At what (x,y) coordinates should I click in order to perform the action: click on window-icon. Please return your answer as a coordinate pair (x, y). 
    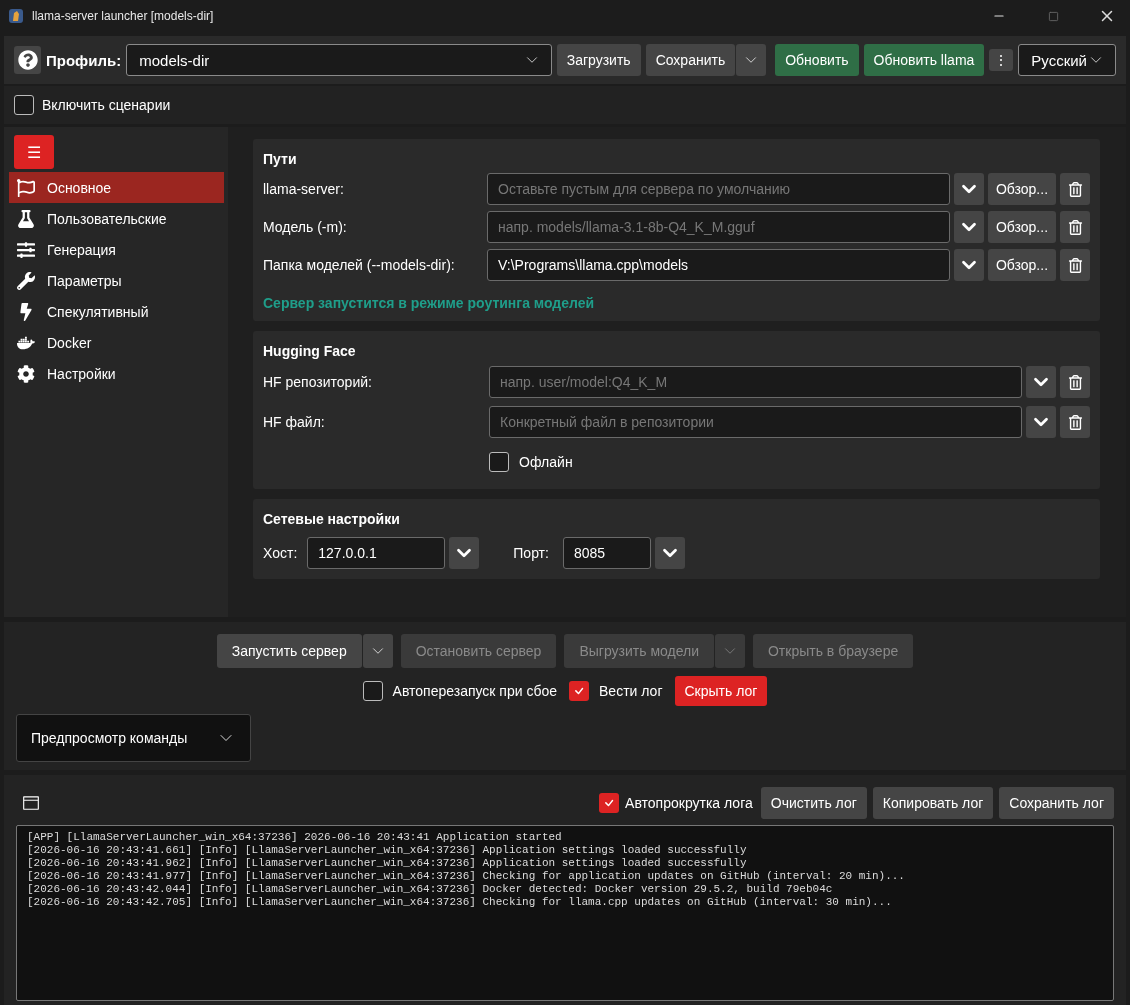
    Looking at the image, I should click on (31, 803).